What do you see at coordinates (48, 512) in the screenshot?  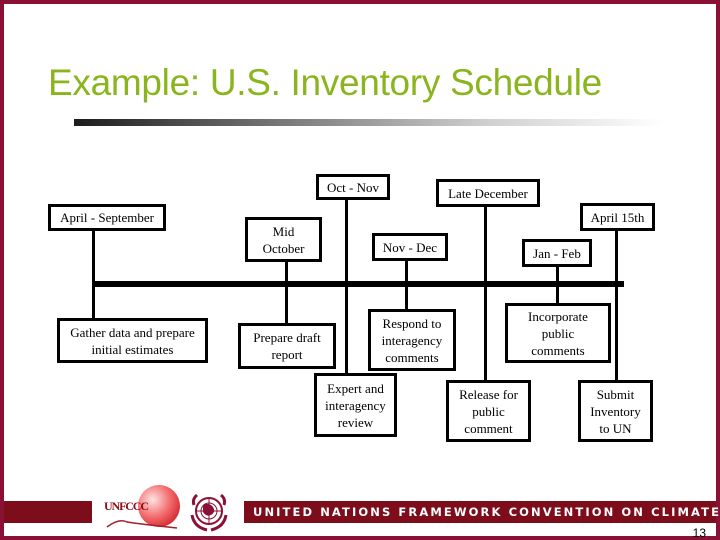 I see `footer-band-left` at bounding box center [48, 512].